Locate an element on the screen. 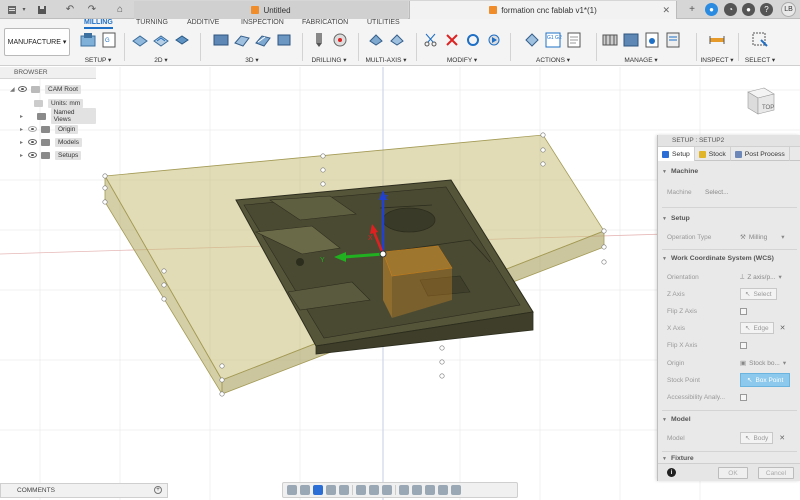 Image resolution: width=800 pixels, height=500 pixels. 3d-adaptive-icon is located at coordinates (221, 40).